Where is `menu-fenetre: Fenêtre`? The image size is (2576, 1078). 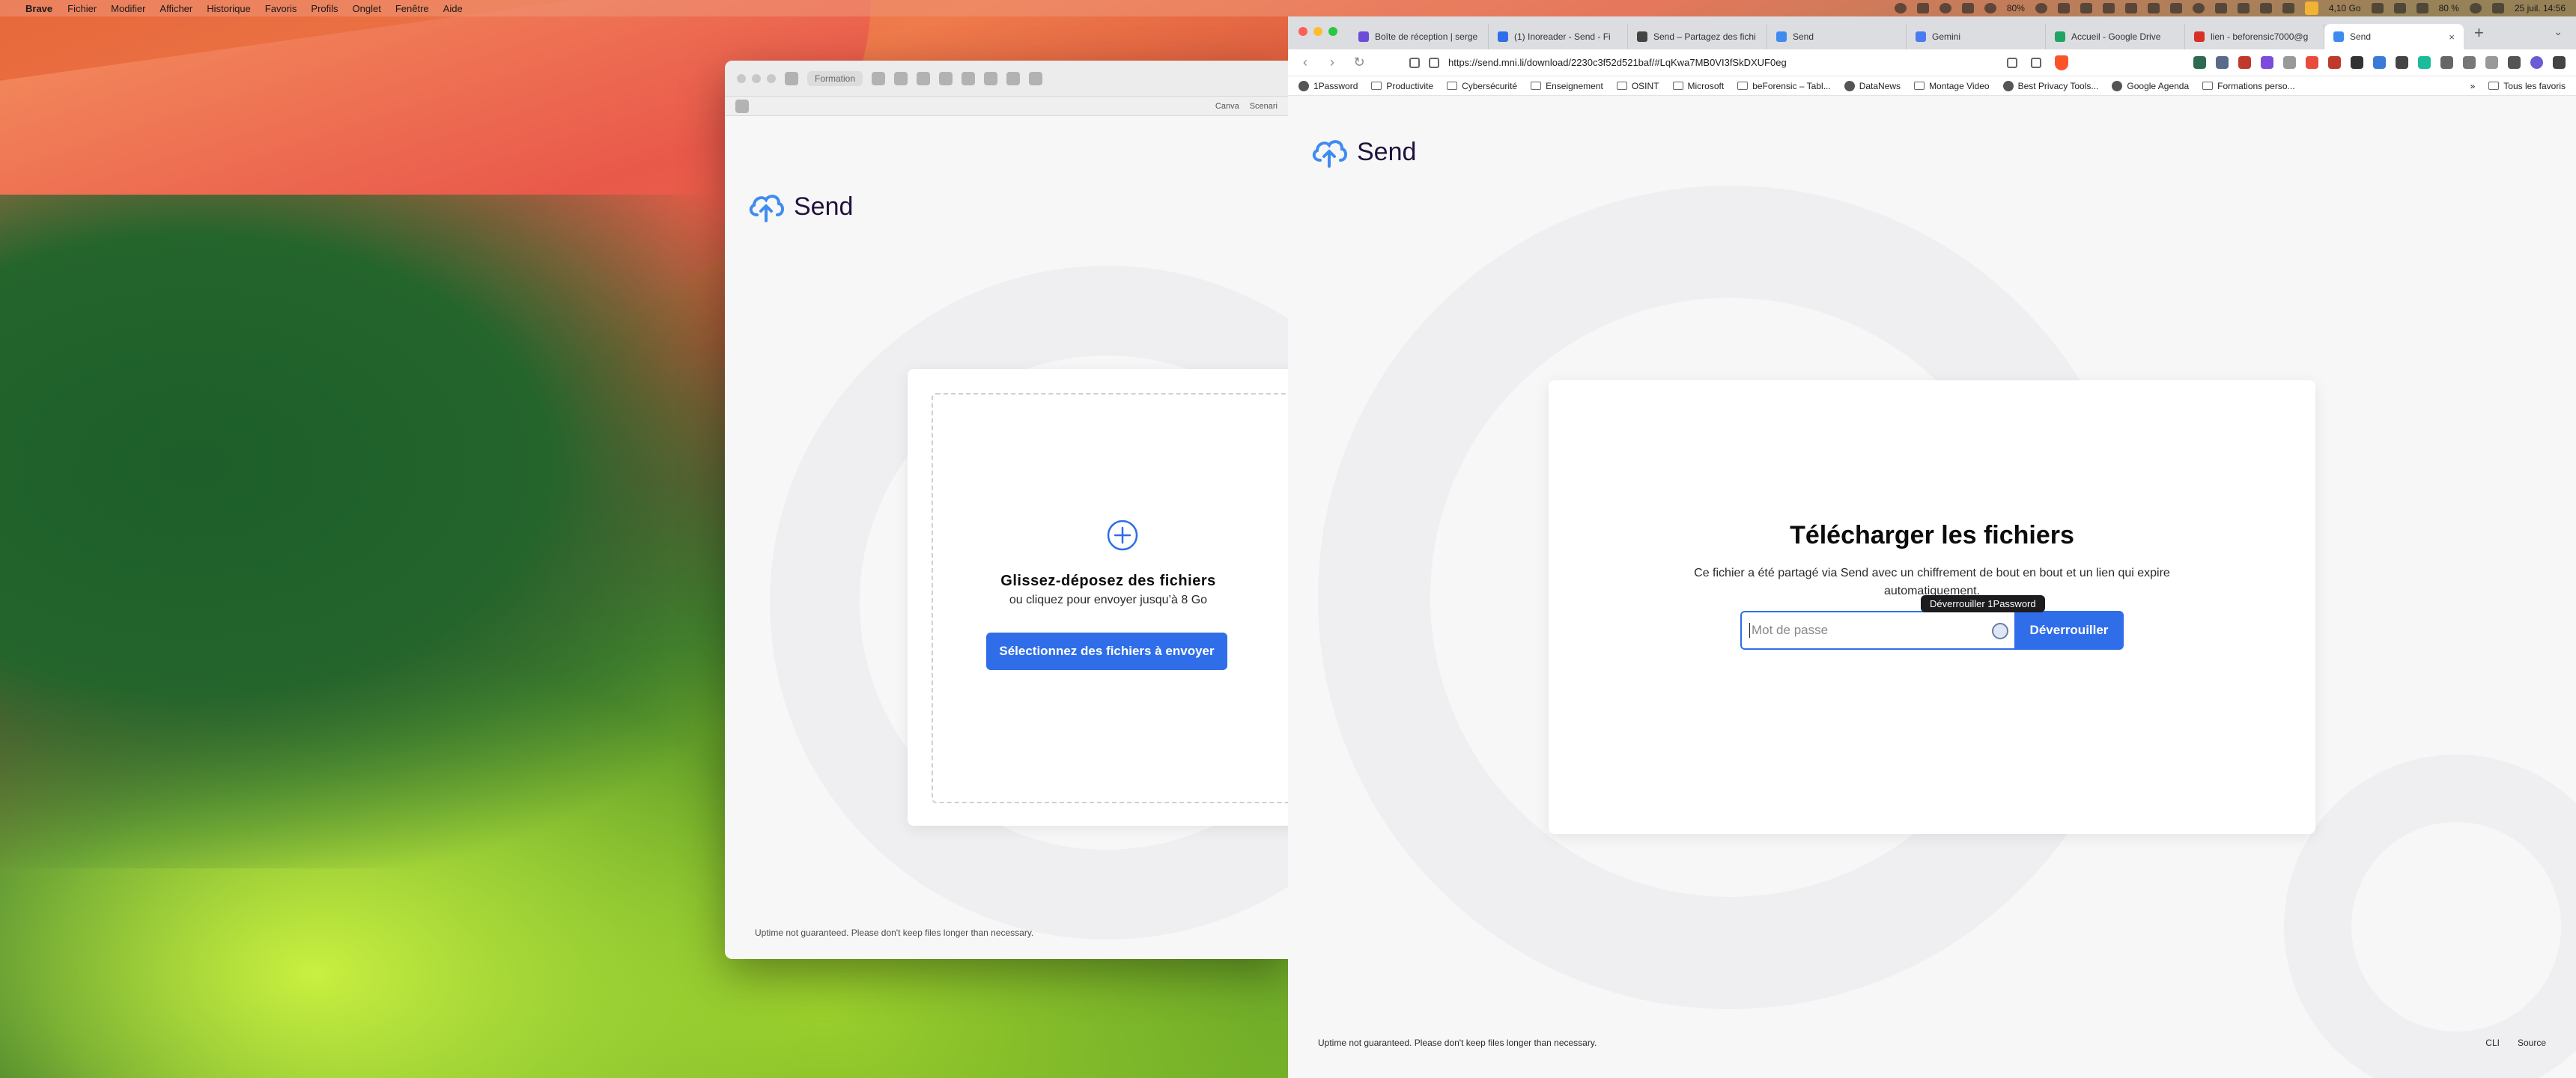 menu-fenetre: Fenêtre is located at coordinates (412, 8).